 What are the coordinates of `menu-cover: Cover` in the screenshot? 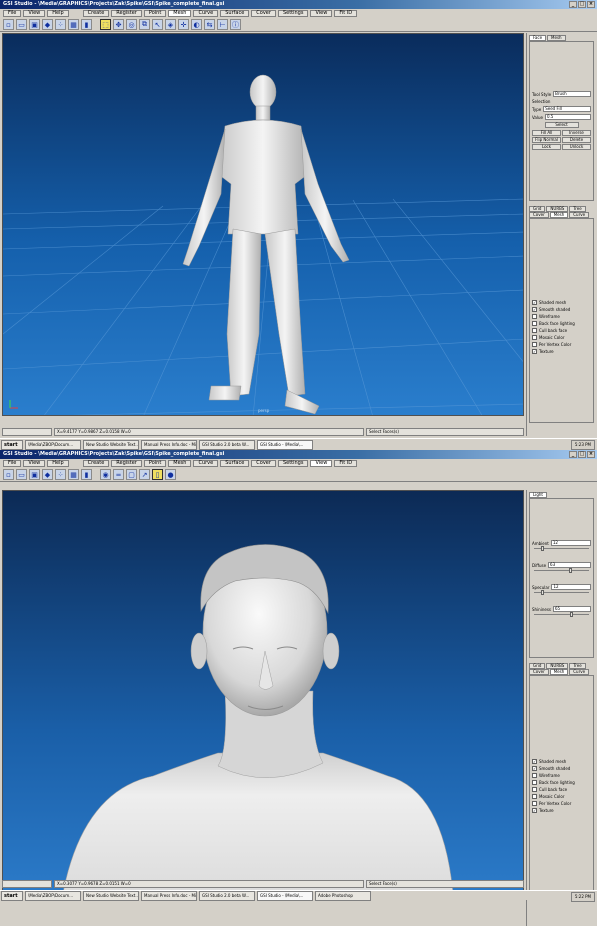 It's located at (263, 13).